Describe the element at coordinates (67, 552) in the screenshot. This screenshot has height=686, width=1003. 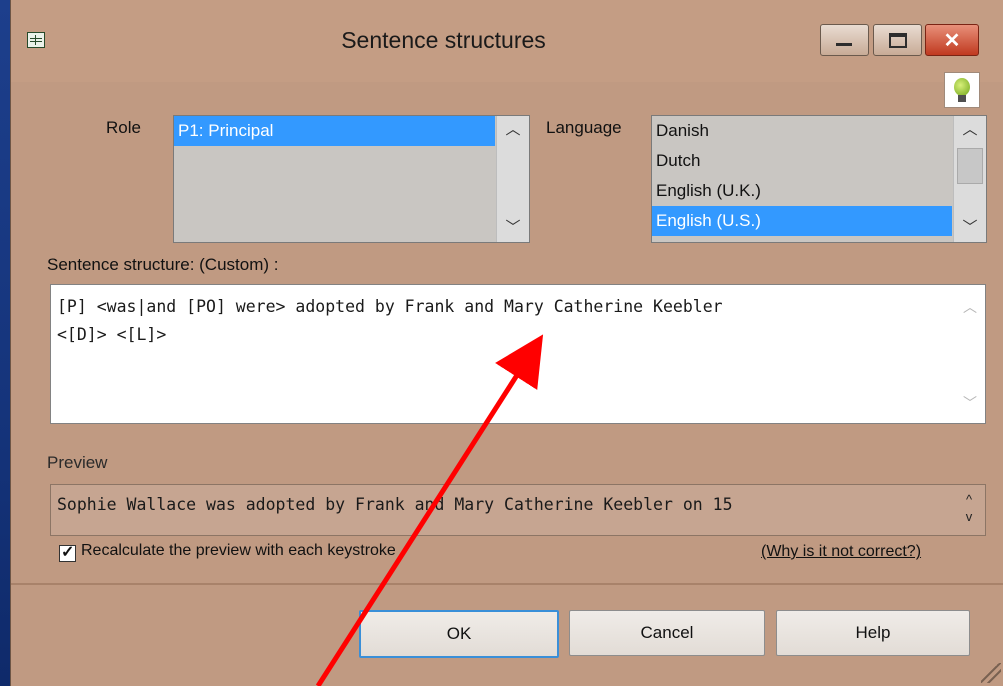
I see `recalculate-checkbox` at that location.